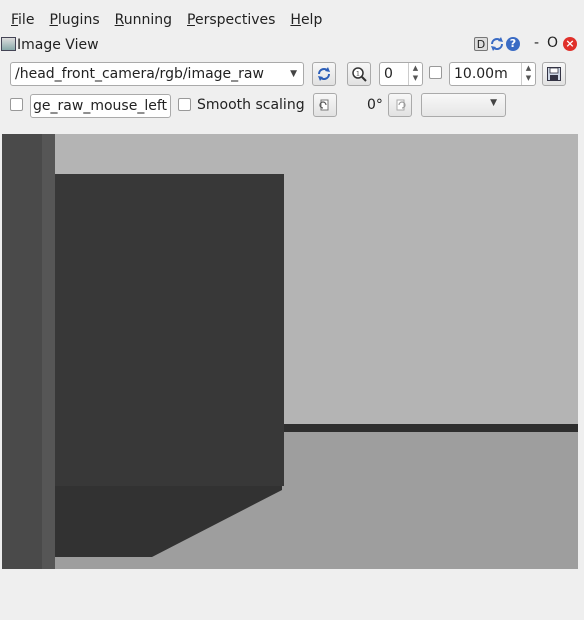 The width and height of the screenshot is (584, 620). I want to click on refresh-icon, so click(324, 74).